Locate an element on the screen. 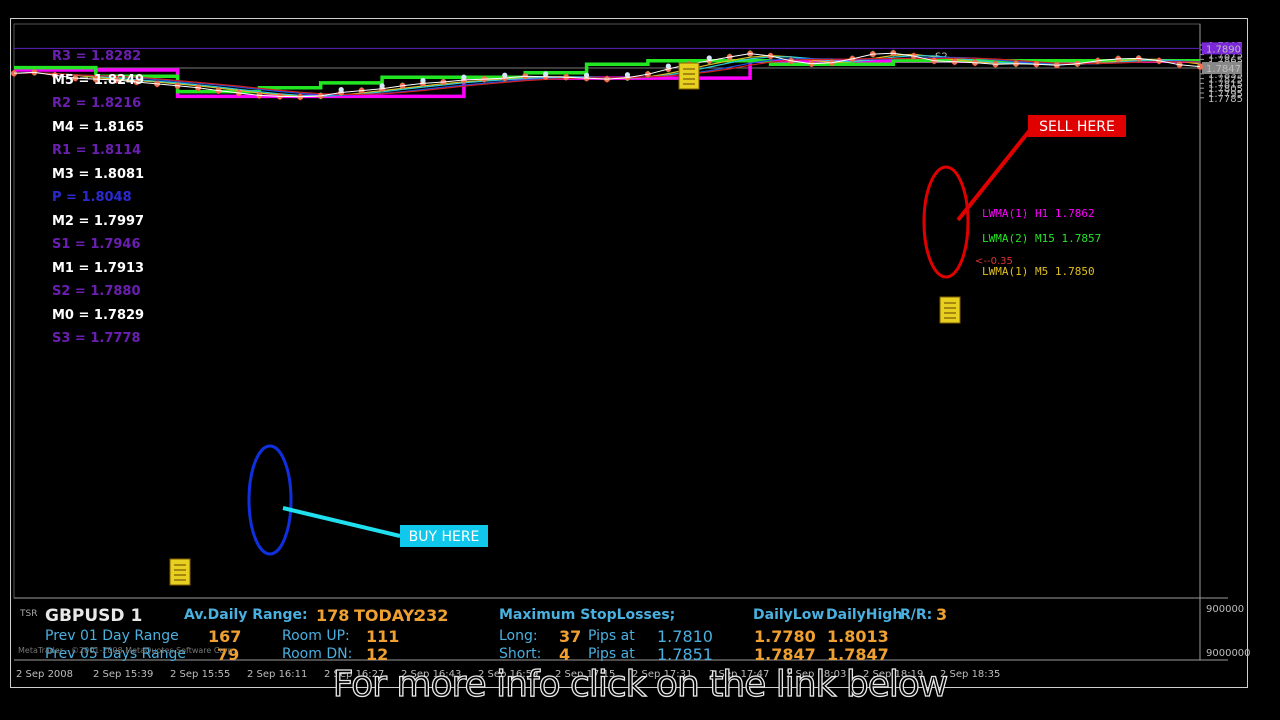 The image size is (1280, 720). rr-label: R/R: is located at coordinates (916, 615).